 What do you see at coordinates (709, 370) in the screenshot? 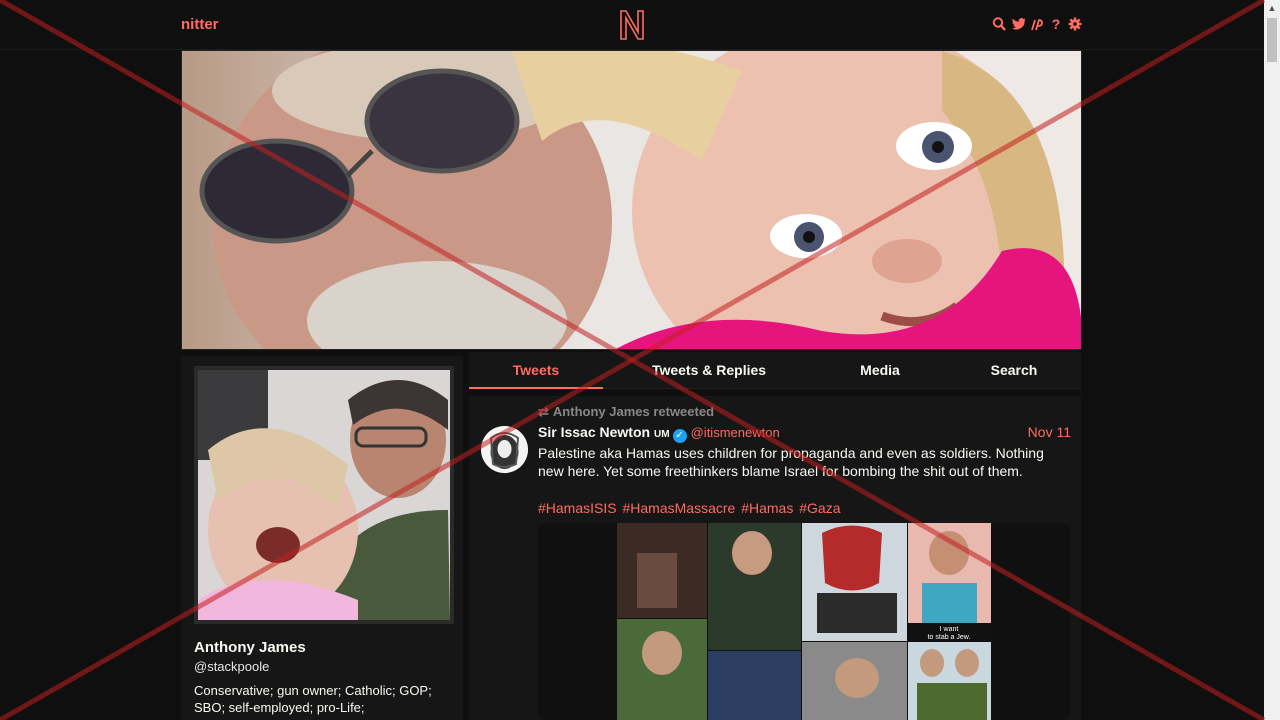
I see `tab-tweets-replies: Tweets & Replies` at bounding box center [709, 370].